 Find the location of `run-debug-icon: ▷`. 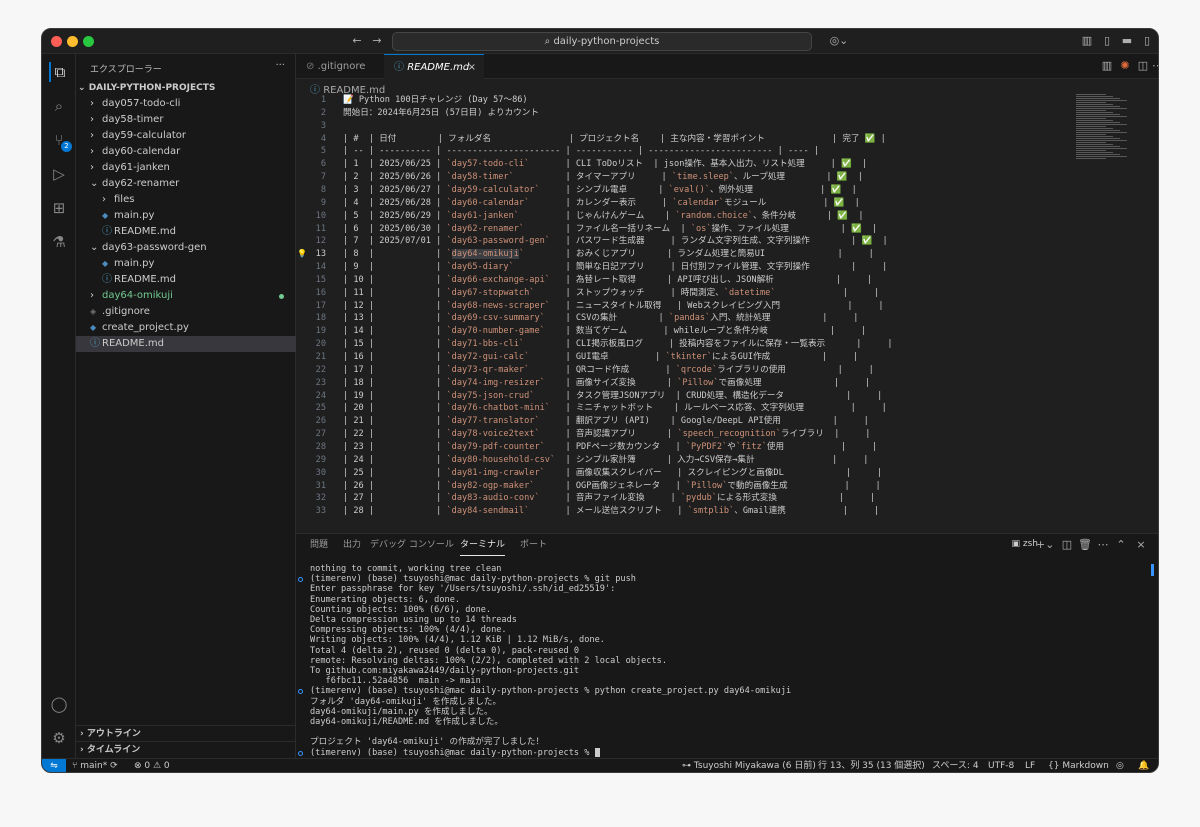

run-debug-icon: ▷ is located at coordinates (59, 174).